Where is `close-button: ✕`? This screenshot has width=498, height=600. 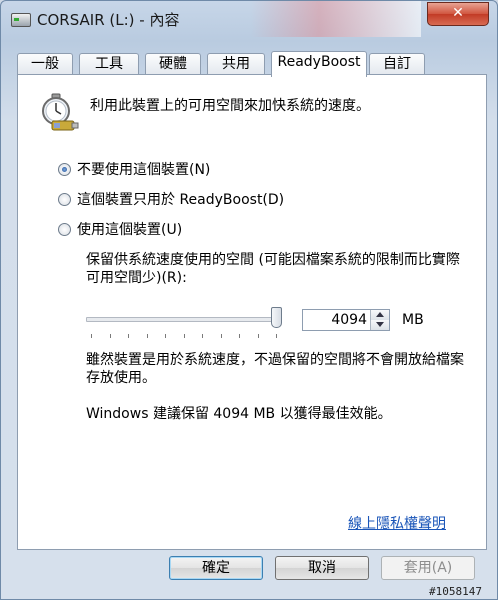 close-button: ✕ is located at coordinates (458, 14).